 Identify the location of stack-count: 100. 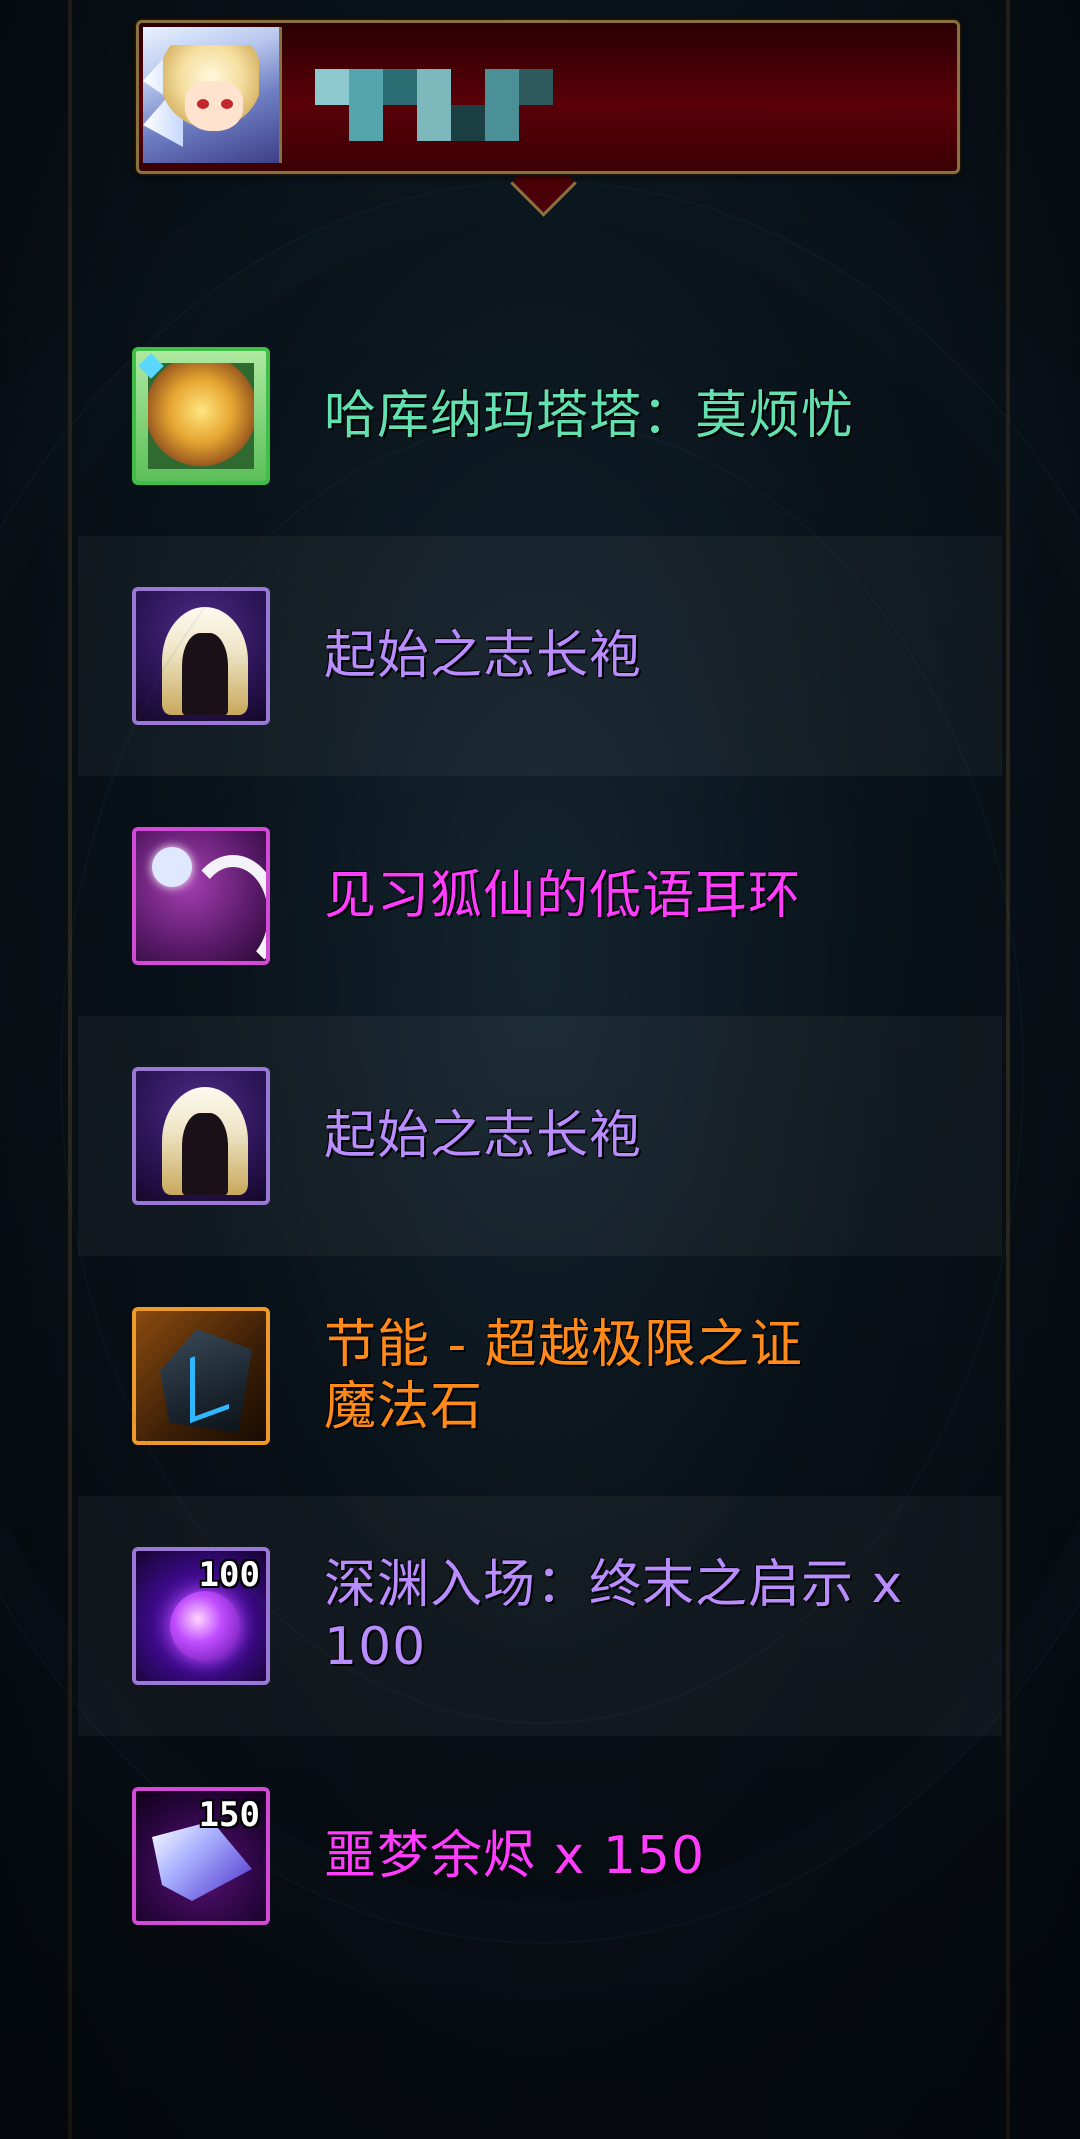
(229, 1575).